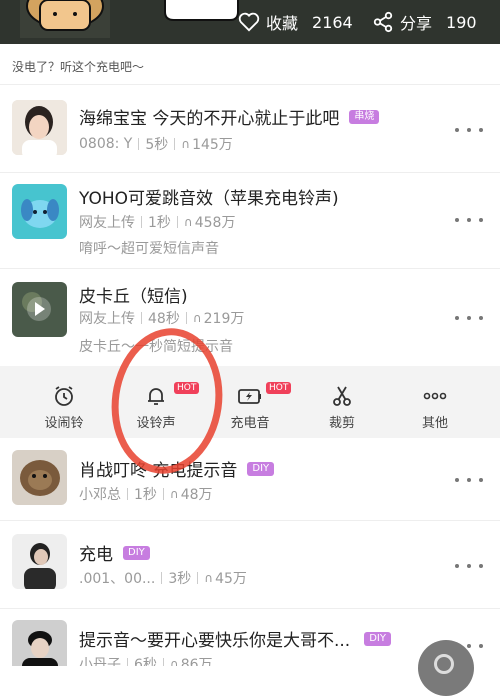 The width and height of the screenshot is (500, 696). What do you see at coordinates (64, 423) in the screenshot?
I see `tool-label: 设闹铃` at bounding box center [64, 423].